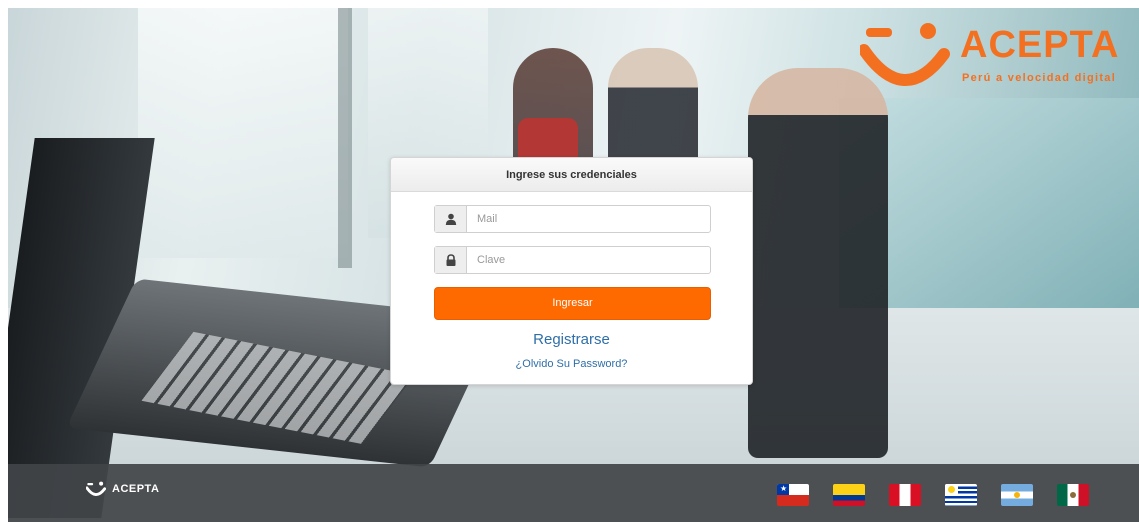 Image resolution: width=1139 pixels, height=522 pixels. What do you see at coordinates (571, 339) in the screenshot?
I see `register-link: Registrarse` at bounding box center [571, 339].